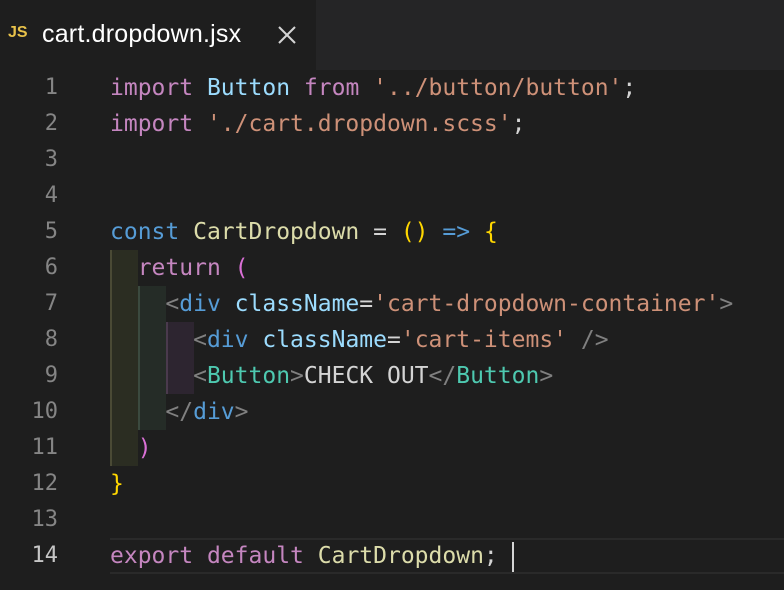 The height and width of the screenshot is (590, 784). What do you see at coordinates (51, 87) in the screenshot?
I see `line-number: 1` at bounding box center [51, 87].